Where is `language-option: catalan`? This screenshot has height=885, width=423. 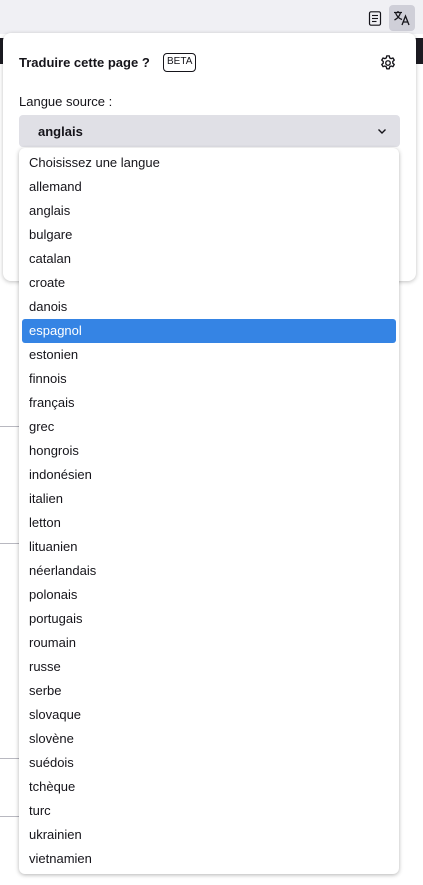
language-option: catalan is located at coordinates (209, 259).